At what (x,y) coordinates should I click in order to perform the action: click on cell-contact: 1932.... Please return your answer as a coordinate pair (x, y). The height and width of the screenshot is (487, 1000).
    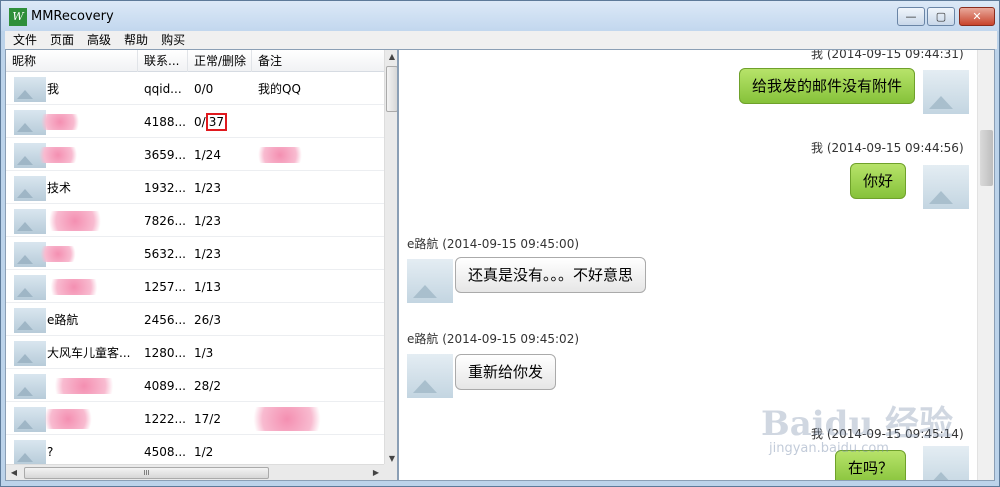
    Looking at the image, I should click on (165, 188).